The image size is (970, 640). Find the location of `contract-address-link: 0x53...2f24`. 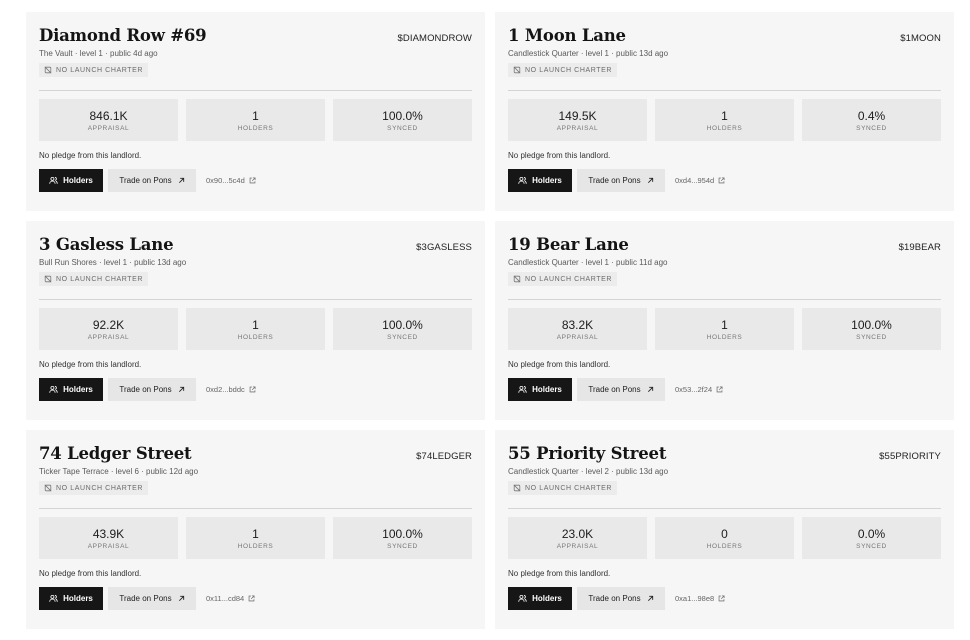

contract-address-link: 0x53...2f24 is located at coordinates (699, 389).